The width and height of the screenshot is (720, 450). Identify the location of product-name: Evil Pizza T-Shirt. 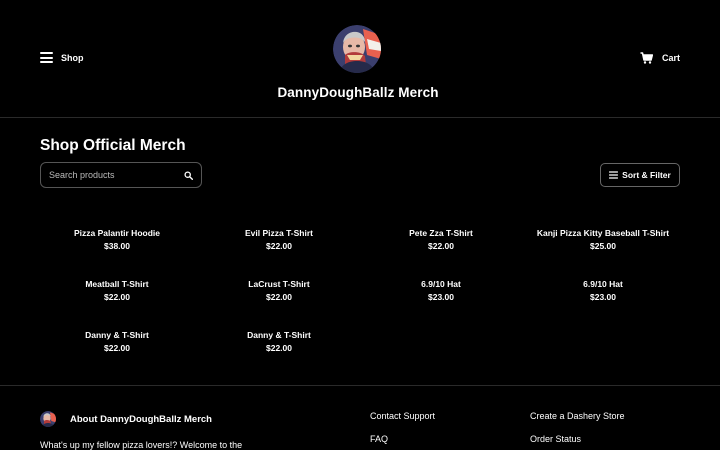
(279, 233).